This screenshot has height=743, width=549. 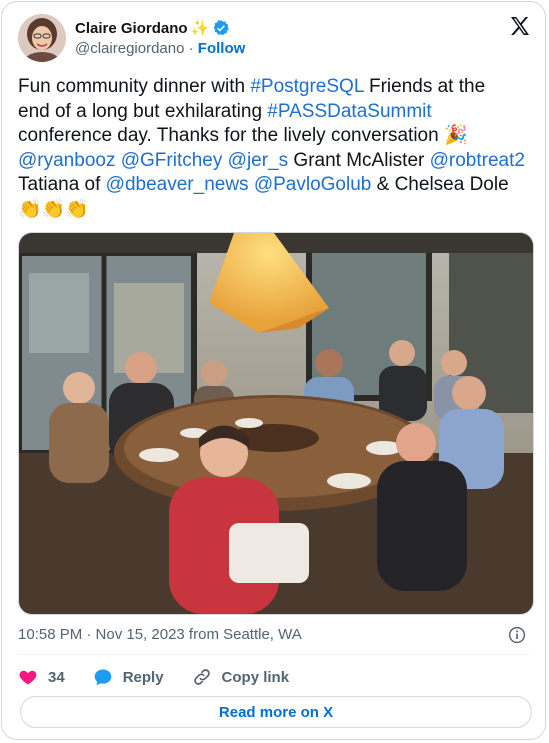 I want to click on copy-link-button: Copy link, so click(x=241, y=677).